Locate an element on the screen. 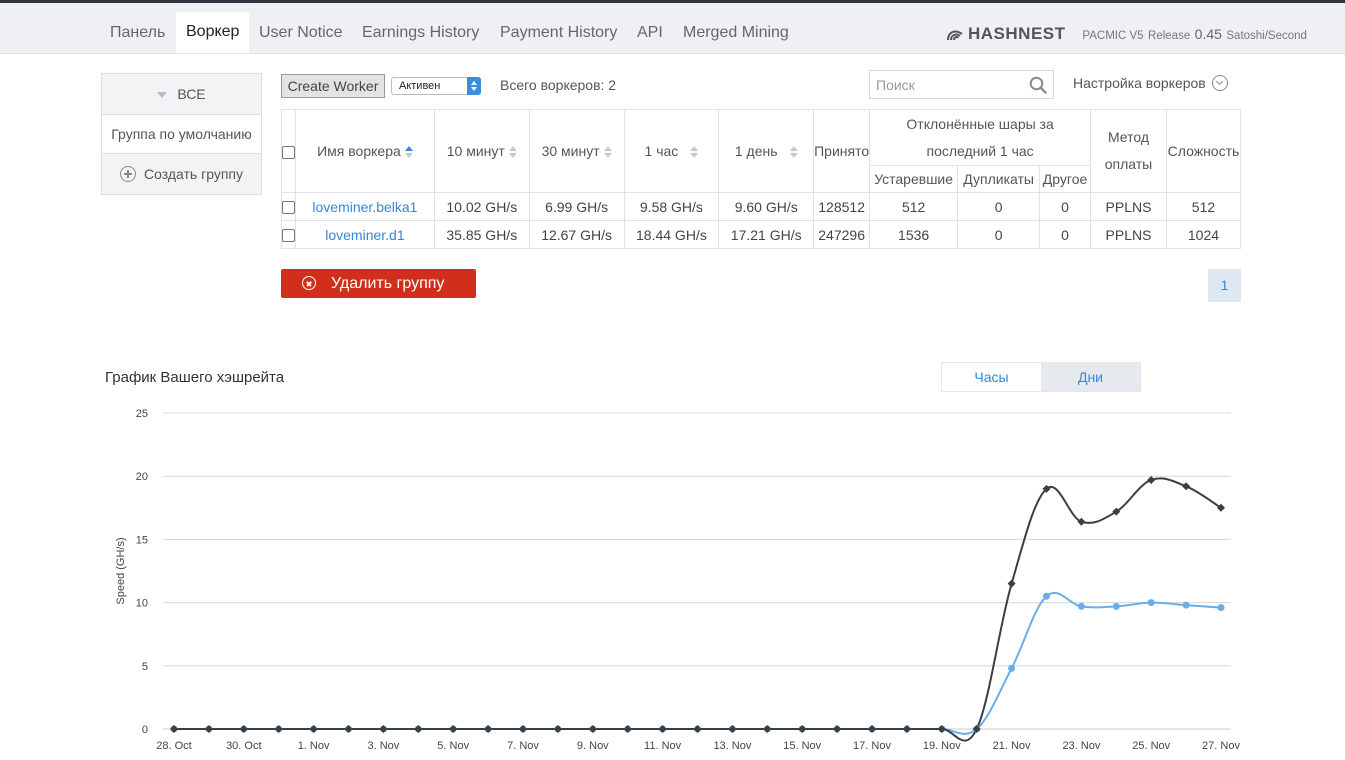  x-tick-label: 25. Nov is located at coordinates (1151, 746).